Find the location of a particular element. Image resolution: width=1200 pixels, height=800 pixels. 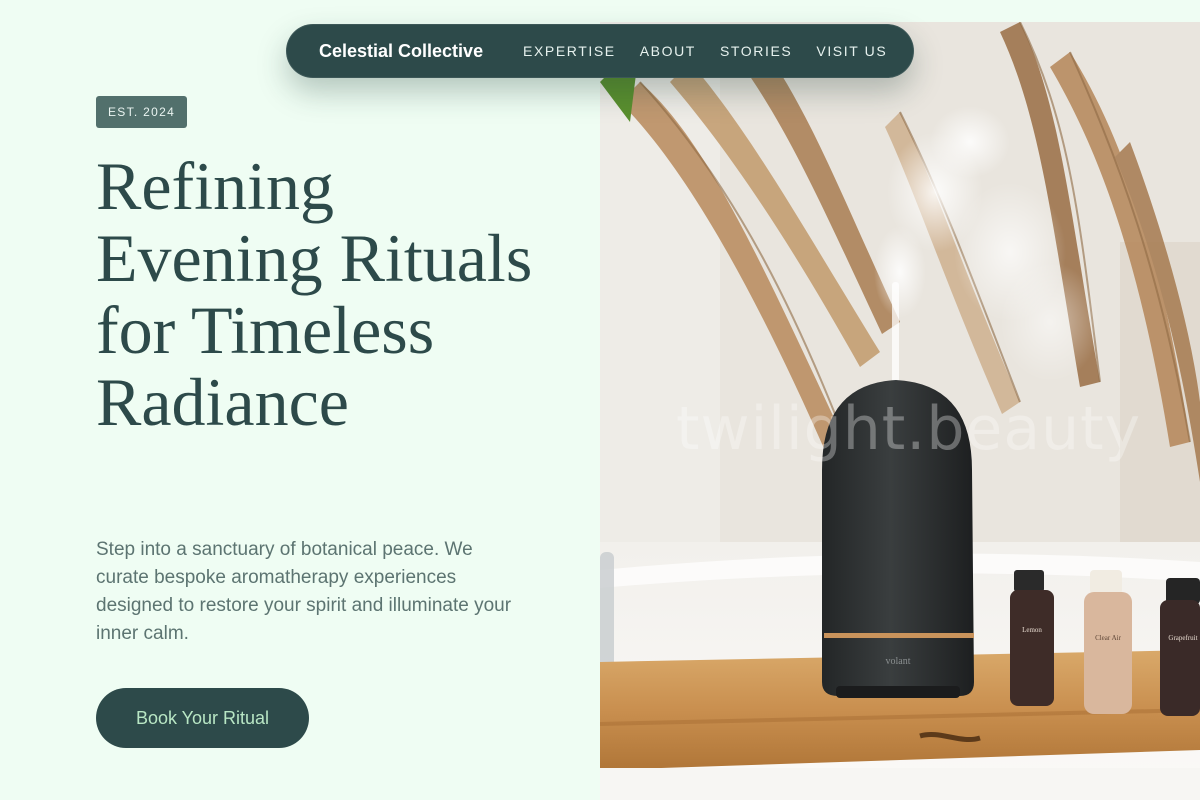

nav-link-stories: STORIES is located at coordinates (756, 51).